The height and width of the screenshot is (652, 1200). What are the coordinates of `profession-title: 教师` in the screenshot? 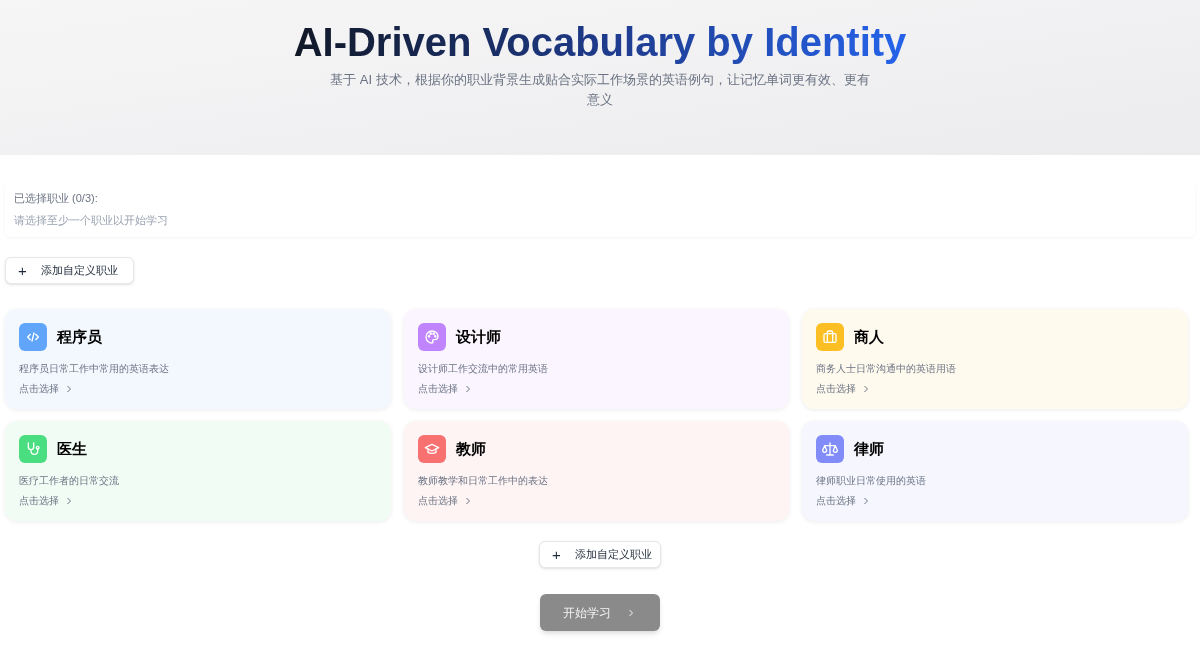 It's located at (470, 448).